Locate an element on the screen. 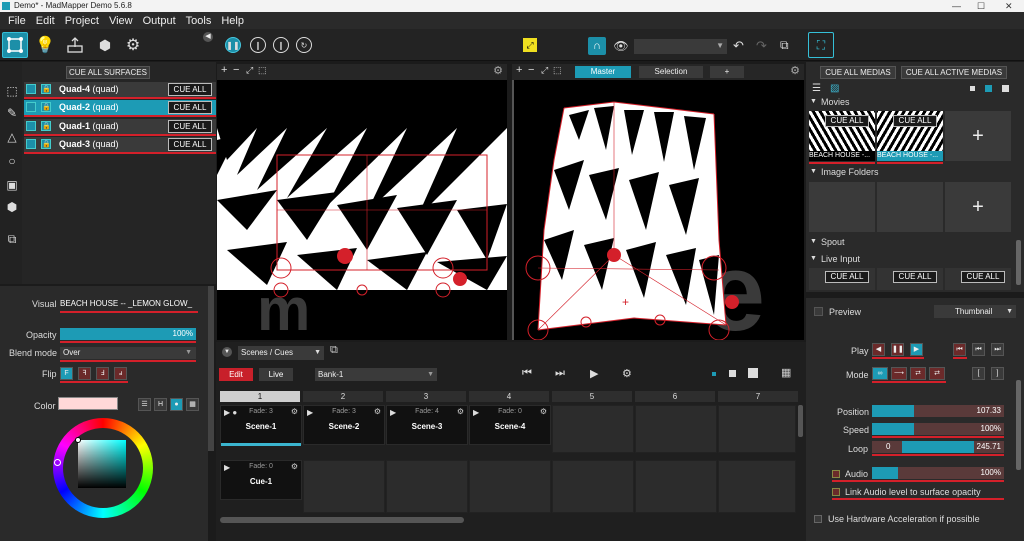  media-list-icon: ☰ is located at coordinates (816, 88).